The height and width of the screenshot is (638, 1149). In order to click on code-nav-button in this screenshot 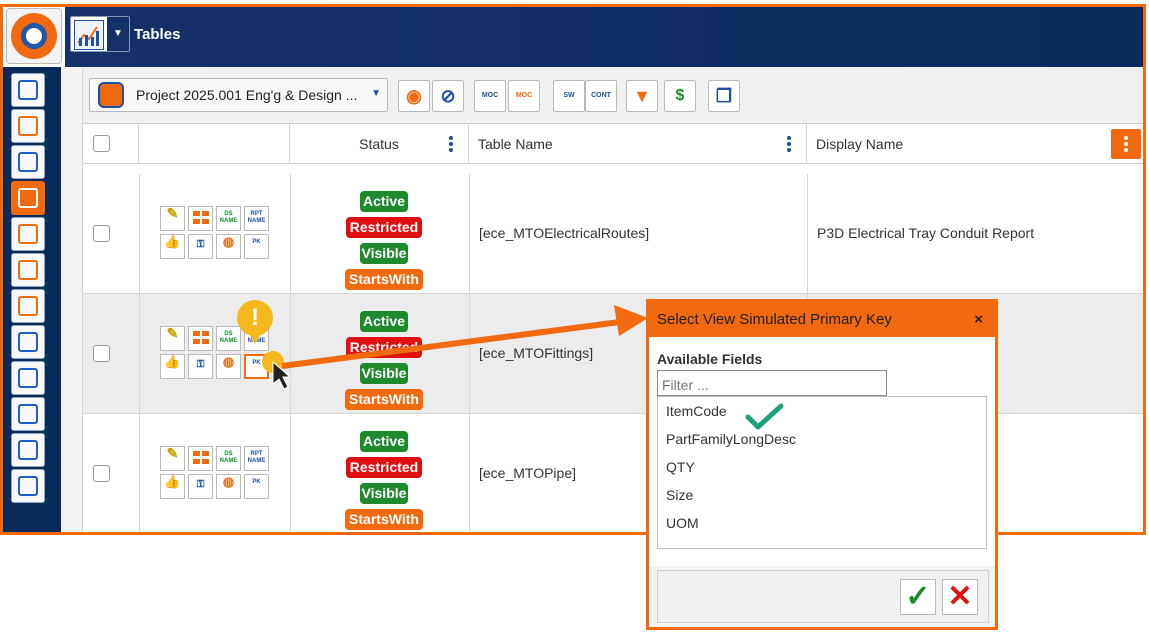, I will do `click(28, 486)`.